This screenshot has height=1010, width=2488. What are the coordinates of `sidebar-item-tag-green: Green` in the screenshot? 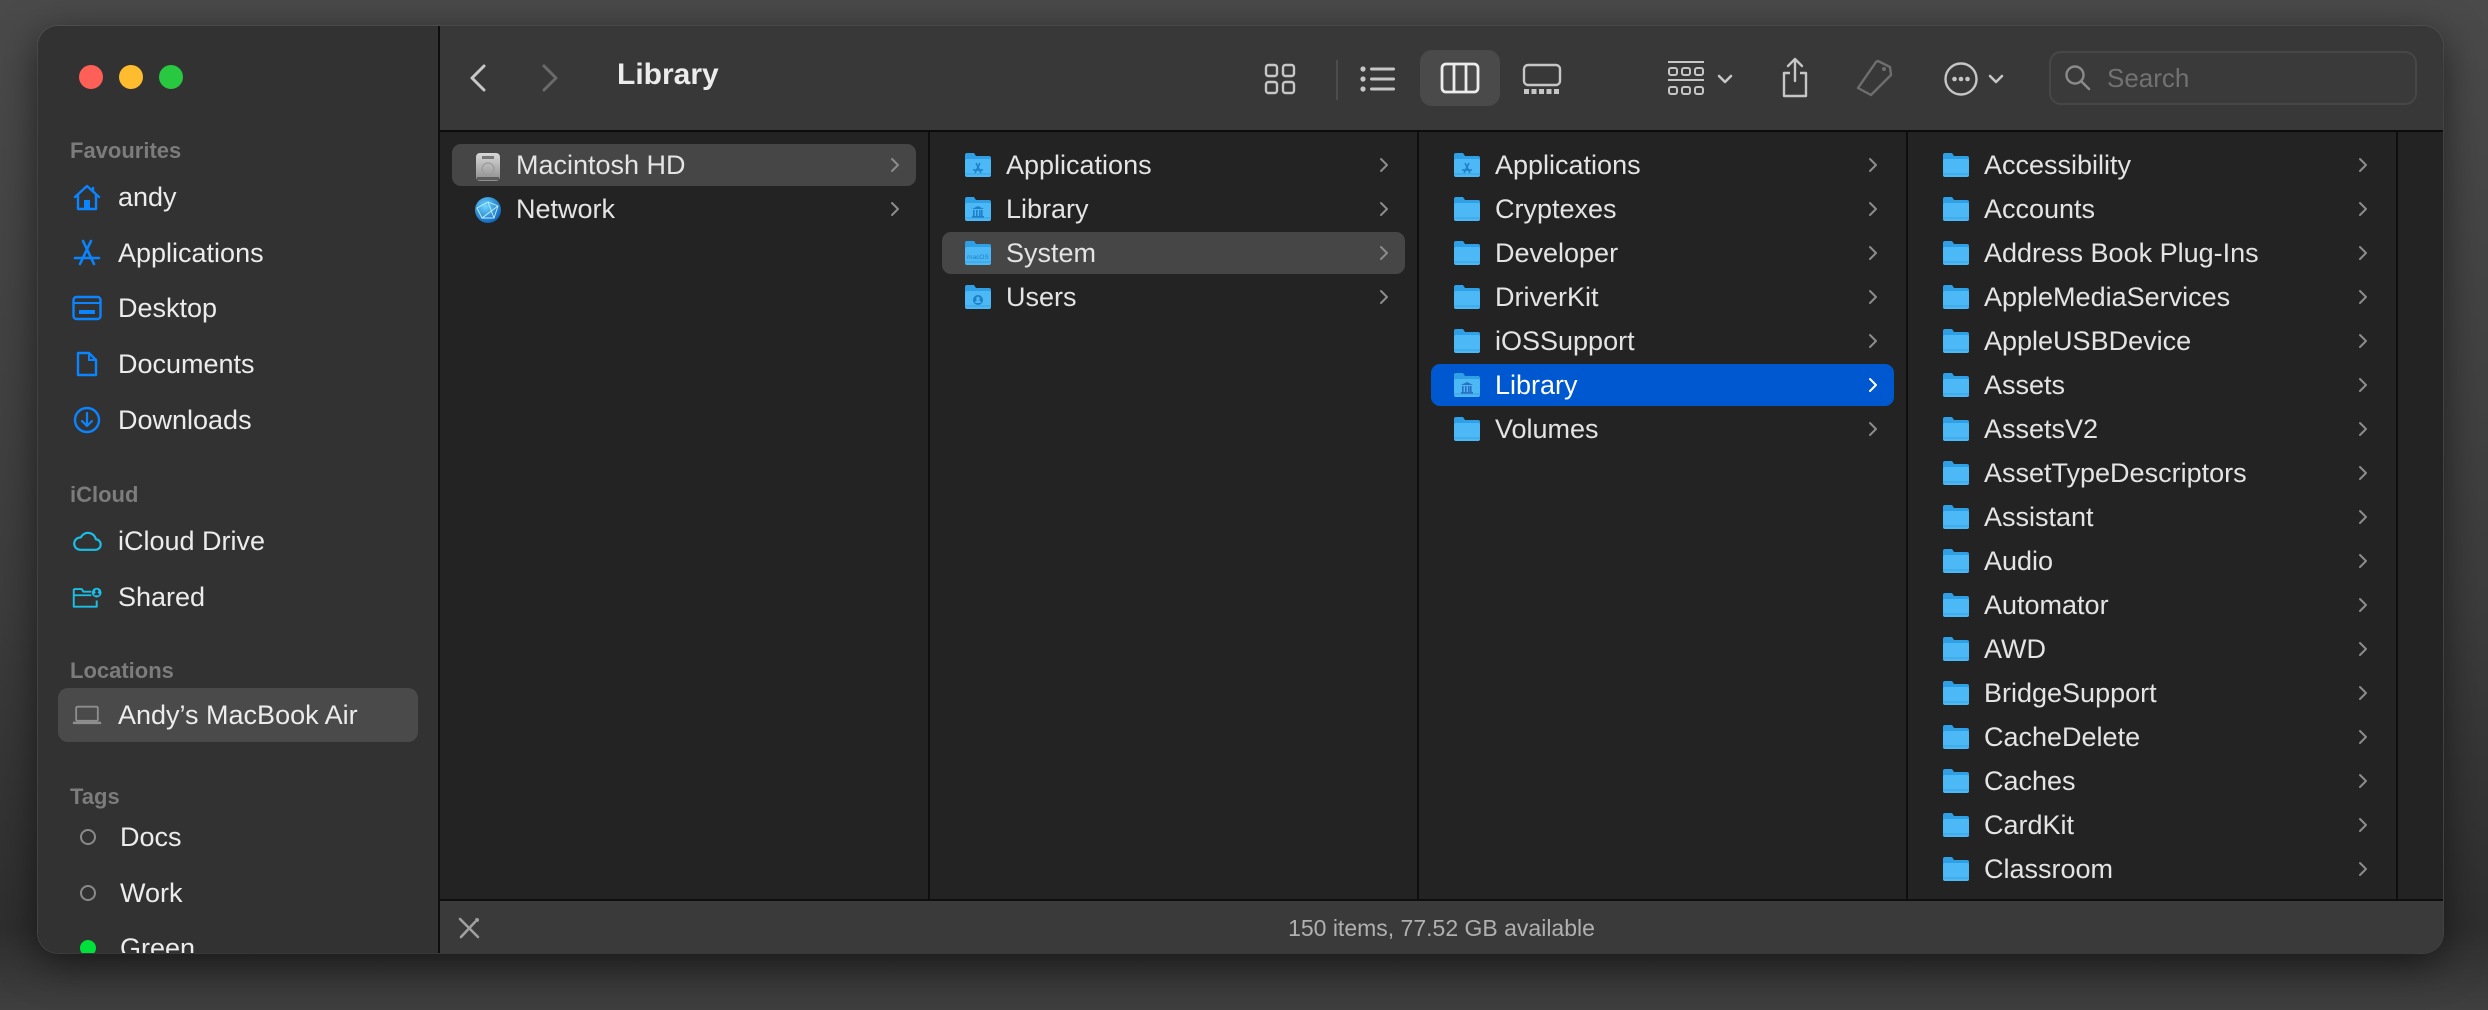 It's located at (238, 937).